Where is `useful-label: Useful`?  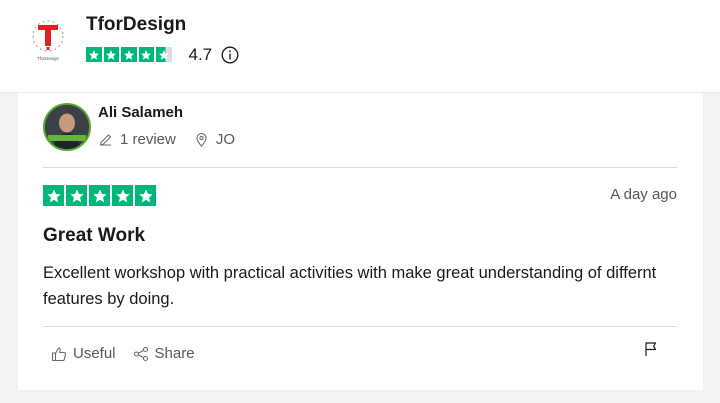
useful-label: Useful is located at coordinates (94, 353).